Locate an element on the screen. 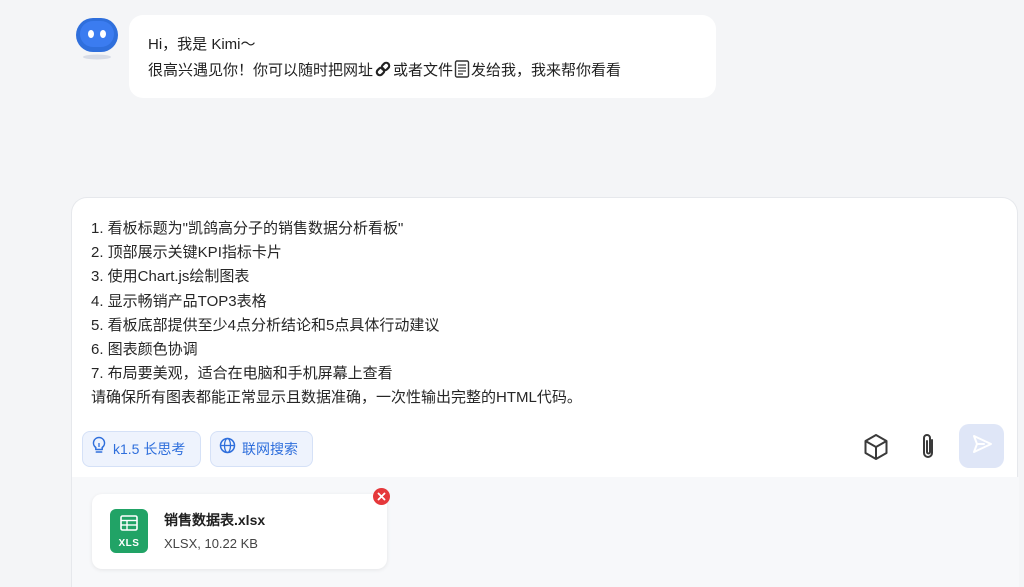 The image size is (1024, 587). greeting-title: Hi，我是 Kimi～ is located at coordinates (202, 44).